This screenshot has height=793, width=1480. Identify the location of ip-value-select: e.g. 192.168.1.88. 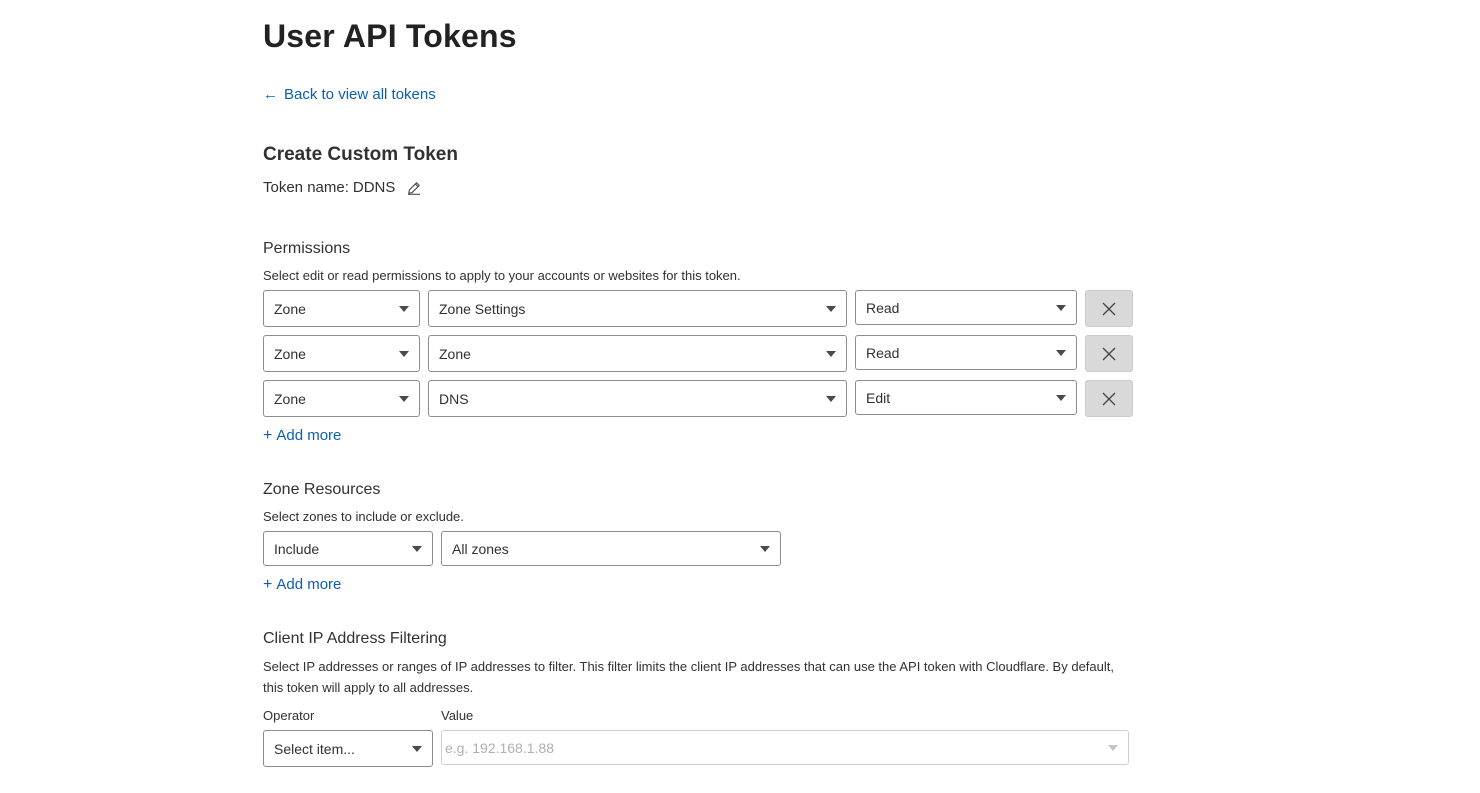
(785, 747).